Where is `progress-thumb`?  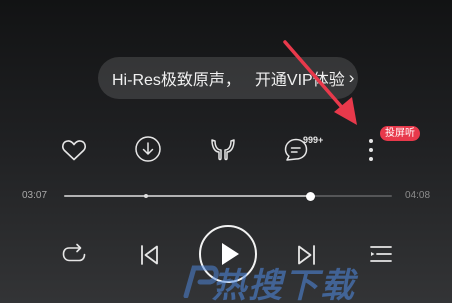 progress-thumb is located at coordinates (310, 196).